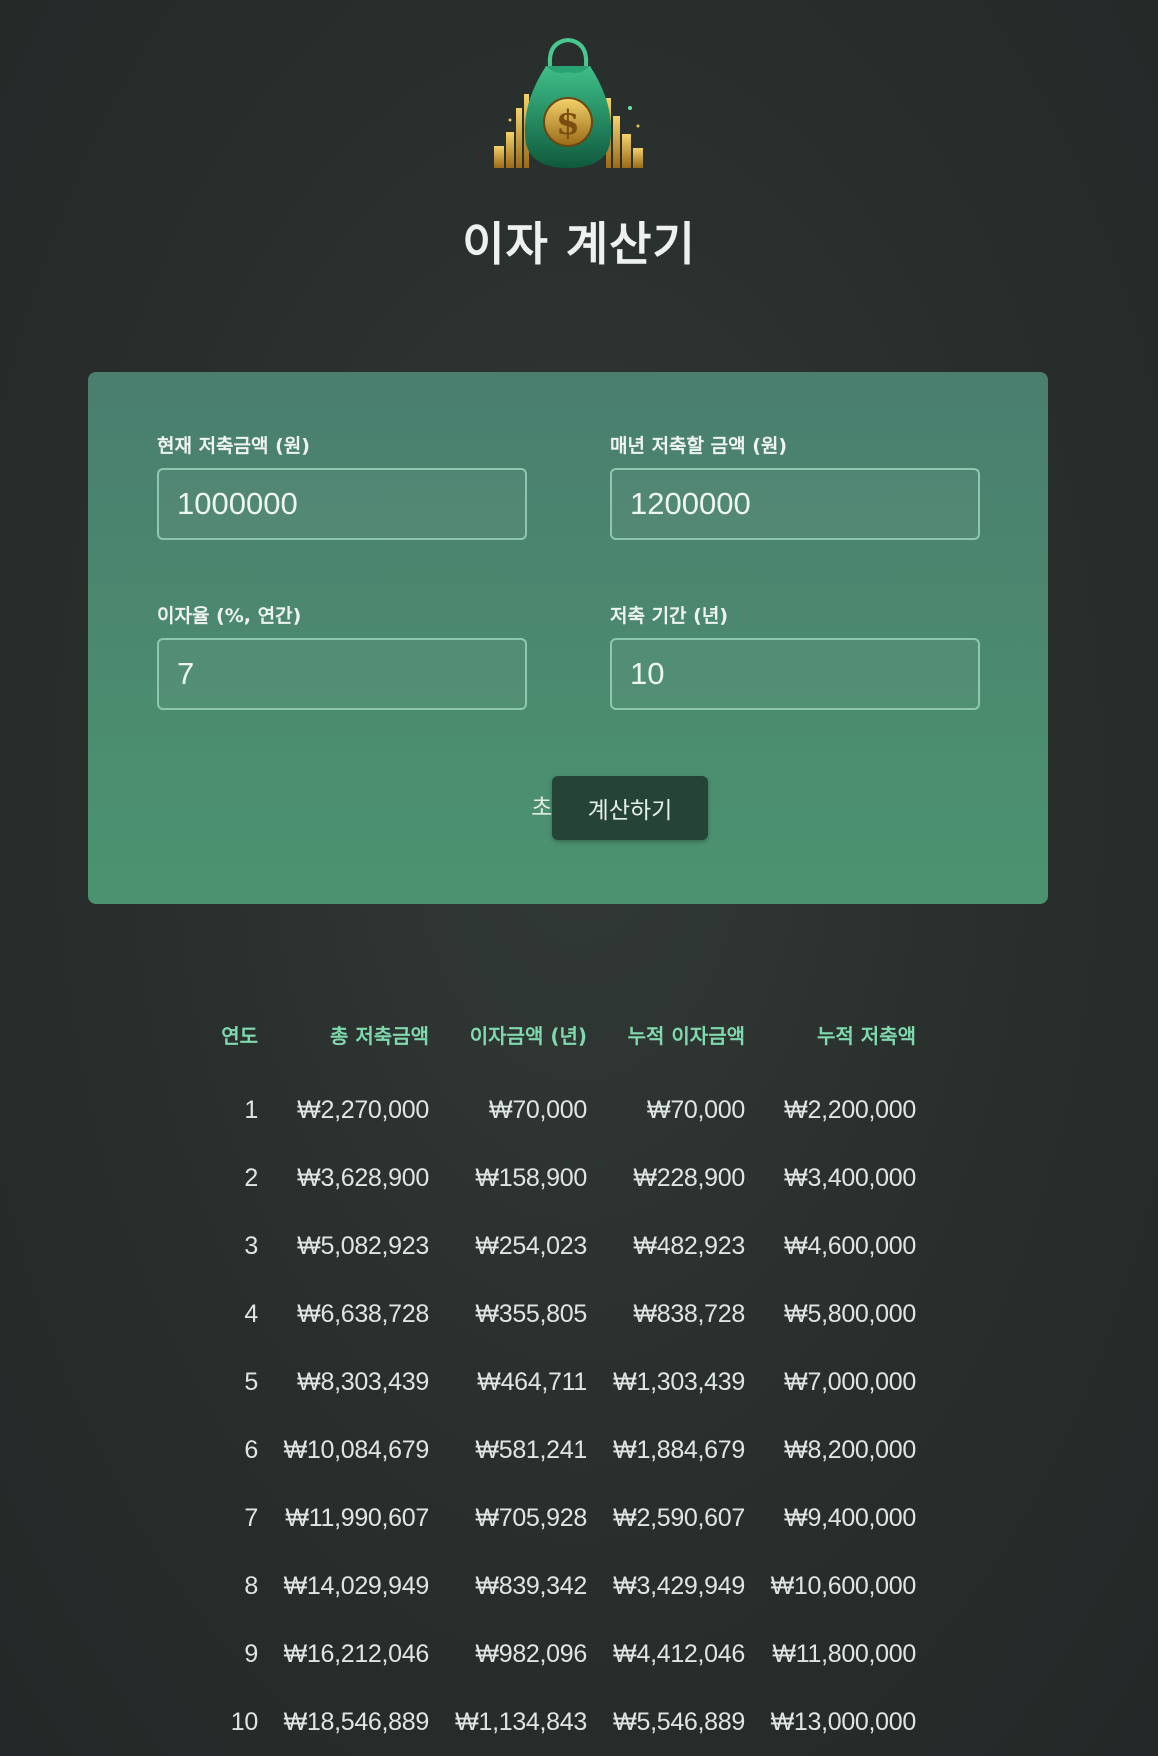  What do you see at coordinates (251, 1245) in the screenshot?
I see `cell-year: 3` at bounding box center [251, 1245].